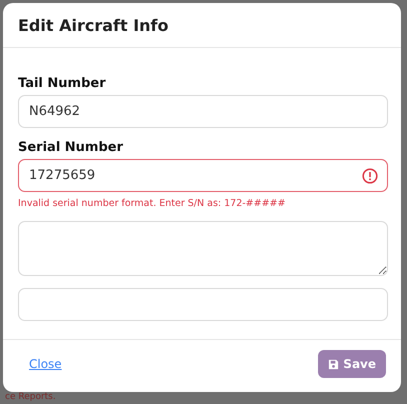 Image resolution: width=407 pixels, height=404 pixels. What do you see at coordinates (71, 147) in the screenshot?
I see `field-label: Serial Number` at bounding box center [71, 147].